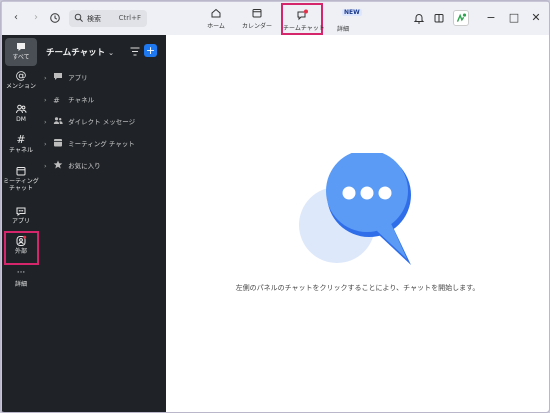 This screenshot has width=550, height=413. I want to click on tree-item-apps: › アプリ, so click(66, 78).